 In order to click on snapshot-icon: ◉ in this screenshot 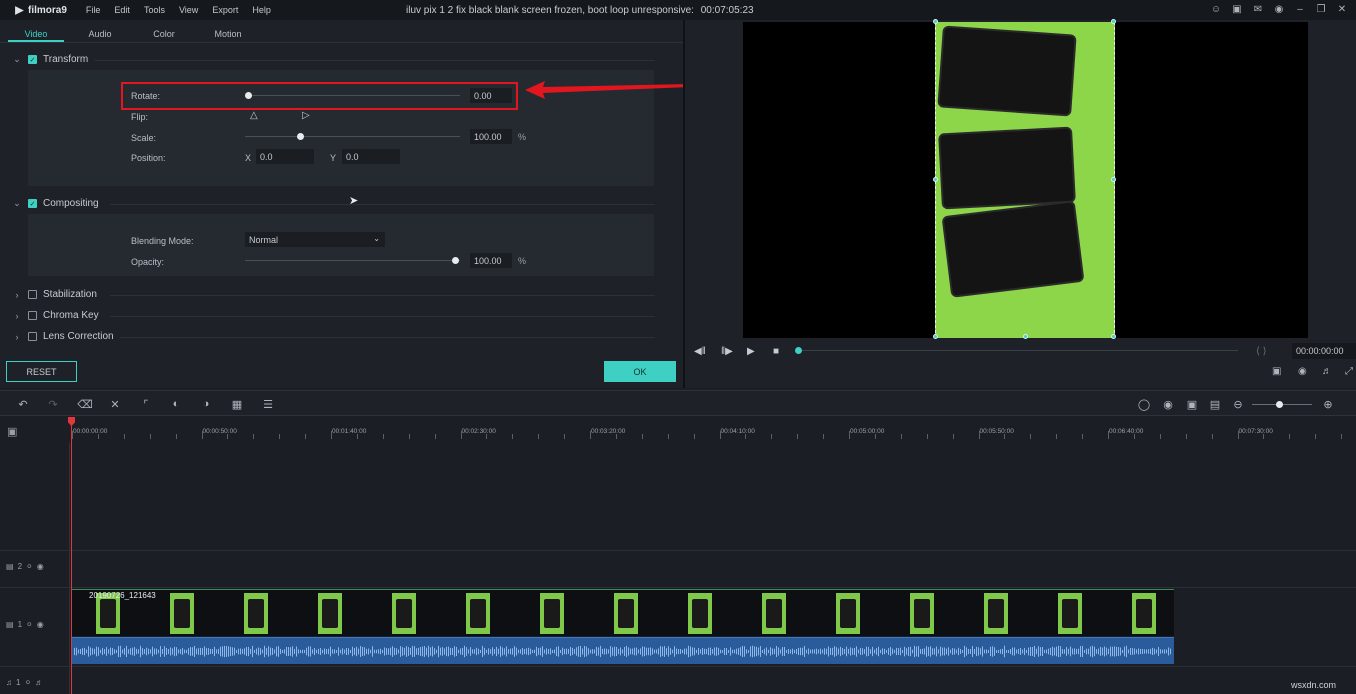, I will do `click(1302, 371)`.